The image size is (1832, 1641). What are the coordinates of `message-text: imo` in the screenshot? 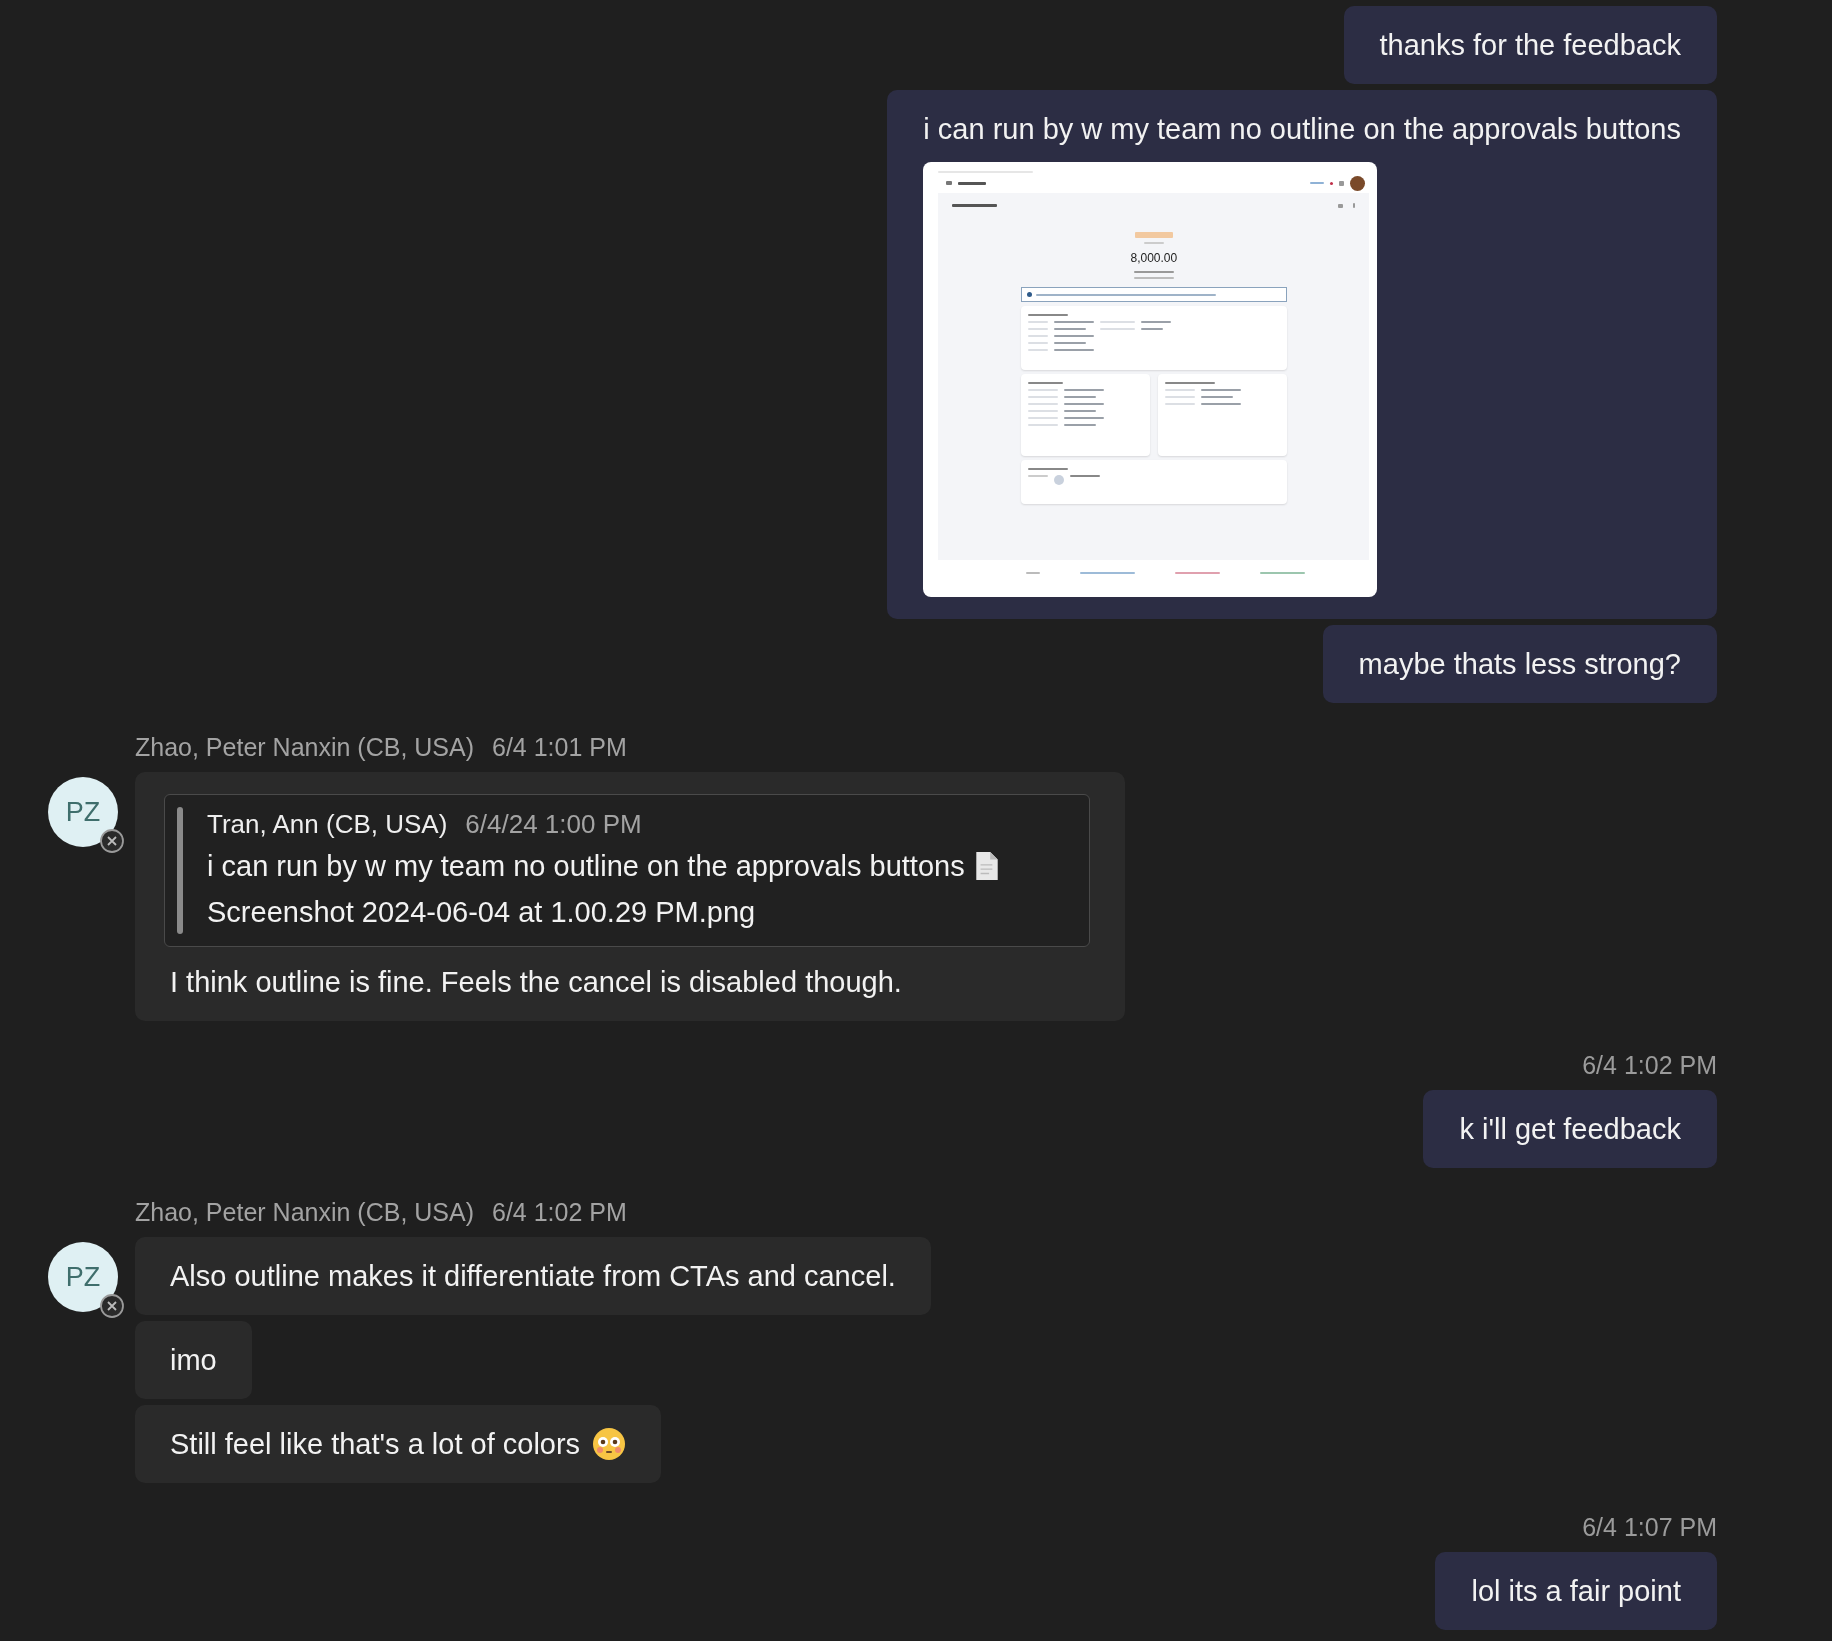 It's located at (193, 1360).